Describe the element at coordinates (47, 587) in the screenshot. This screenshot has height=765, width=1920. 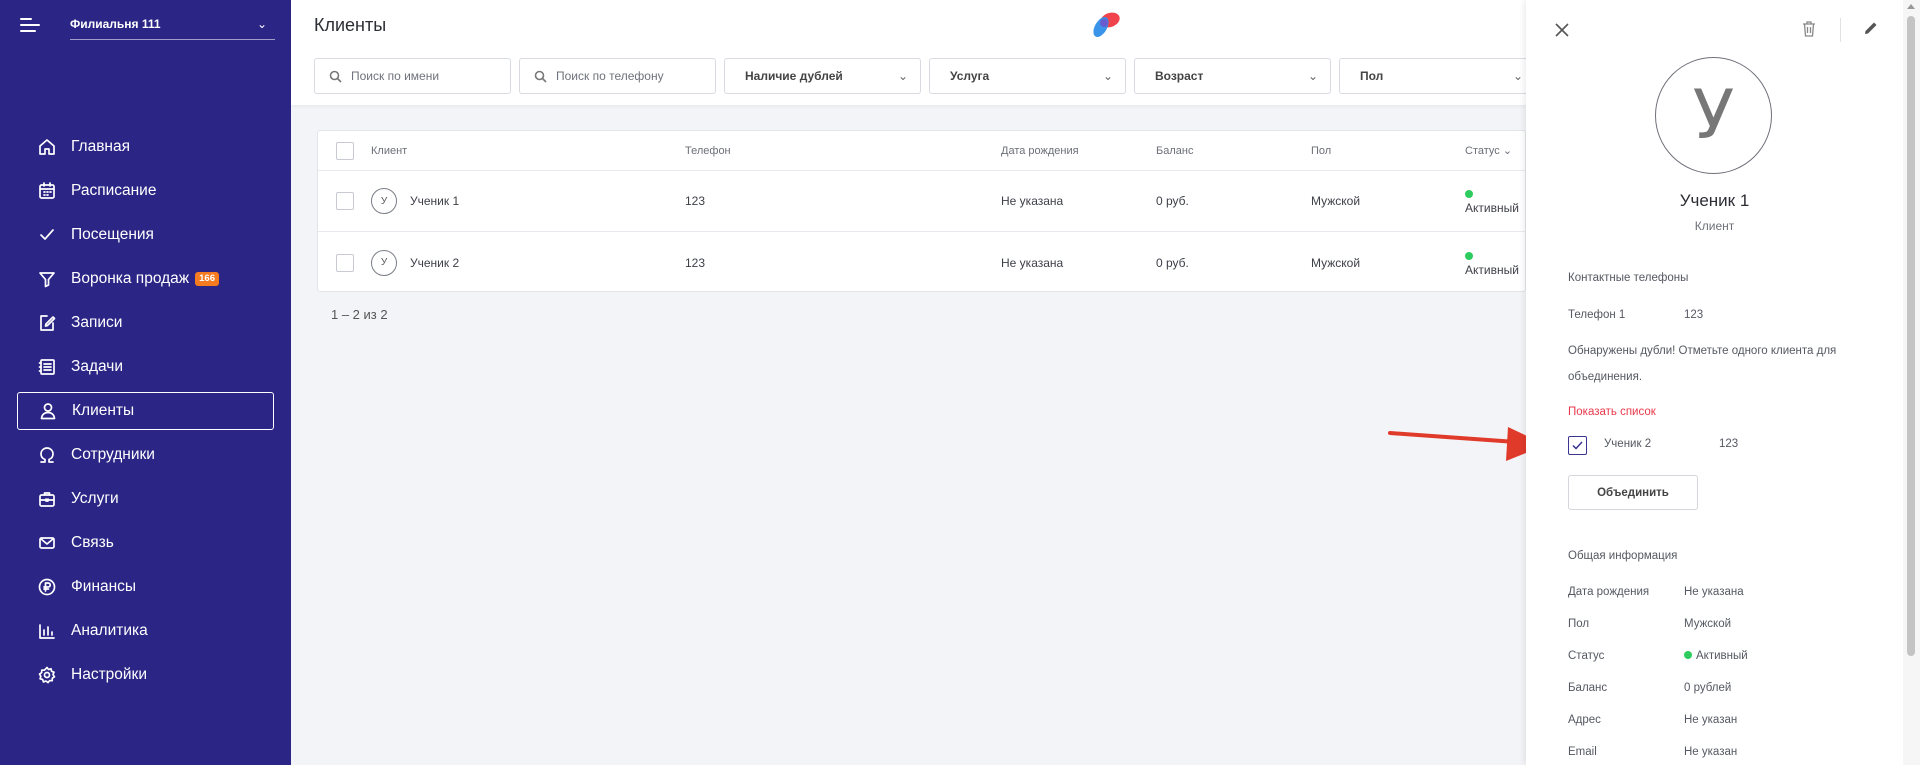
I see `ruble-icon` at that location.